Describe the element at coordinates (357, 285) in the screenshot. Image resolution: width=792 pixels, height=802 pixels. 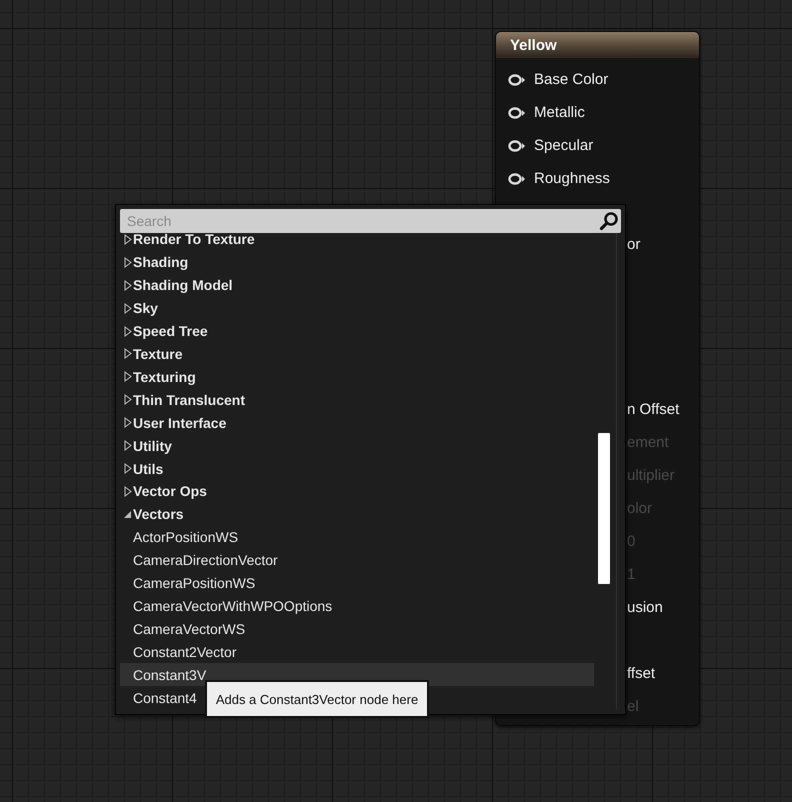
I see `category-item: Shading Model` at that location.